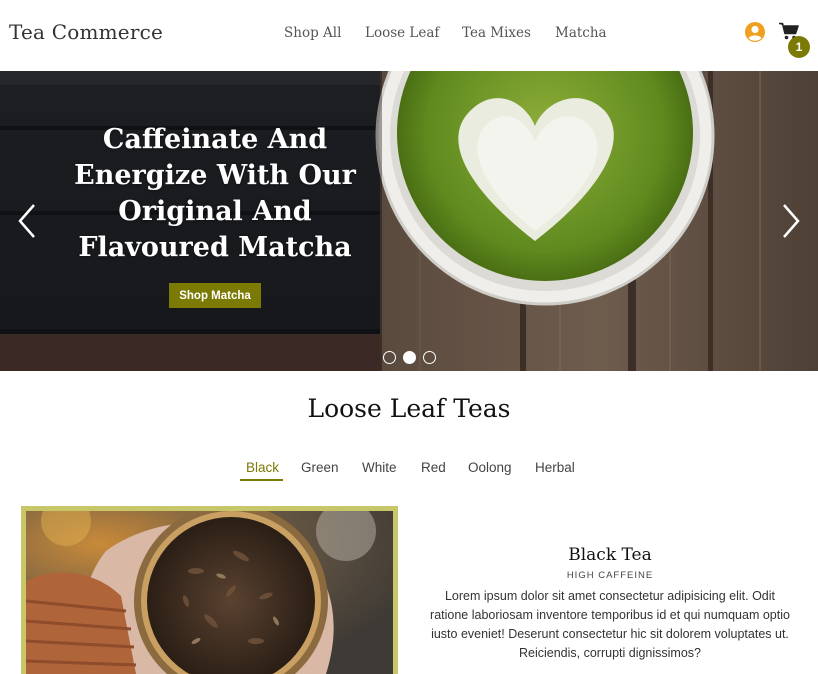 This screenshot has width=818, height=674. What do you see at coordinates (409, 408) in the screenshot?
I see `section-title: Loose Leaf Teas` at bounding box center [409, 408].